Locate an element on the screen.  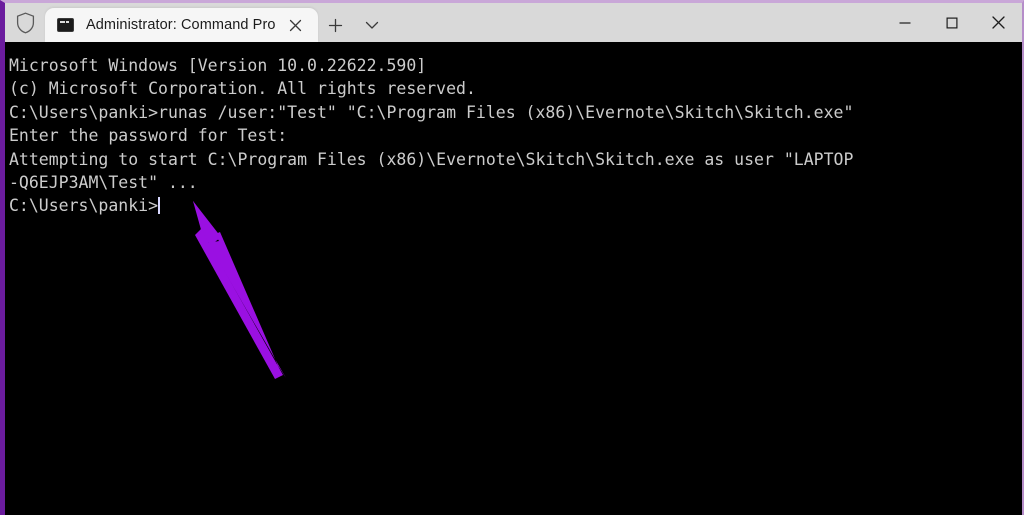
title-bar: Administrator: Command Pro is located at coordinates (513, 22).